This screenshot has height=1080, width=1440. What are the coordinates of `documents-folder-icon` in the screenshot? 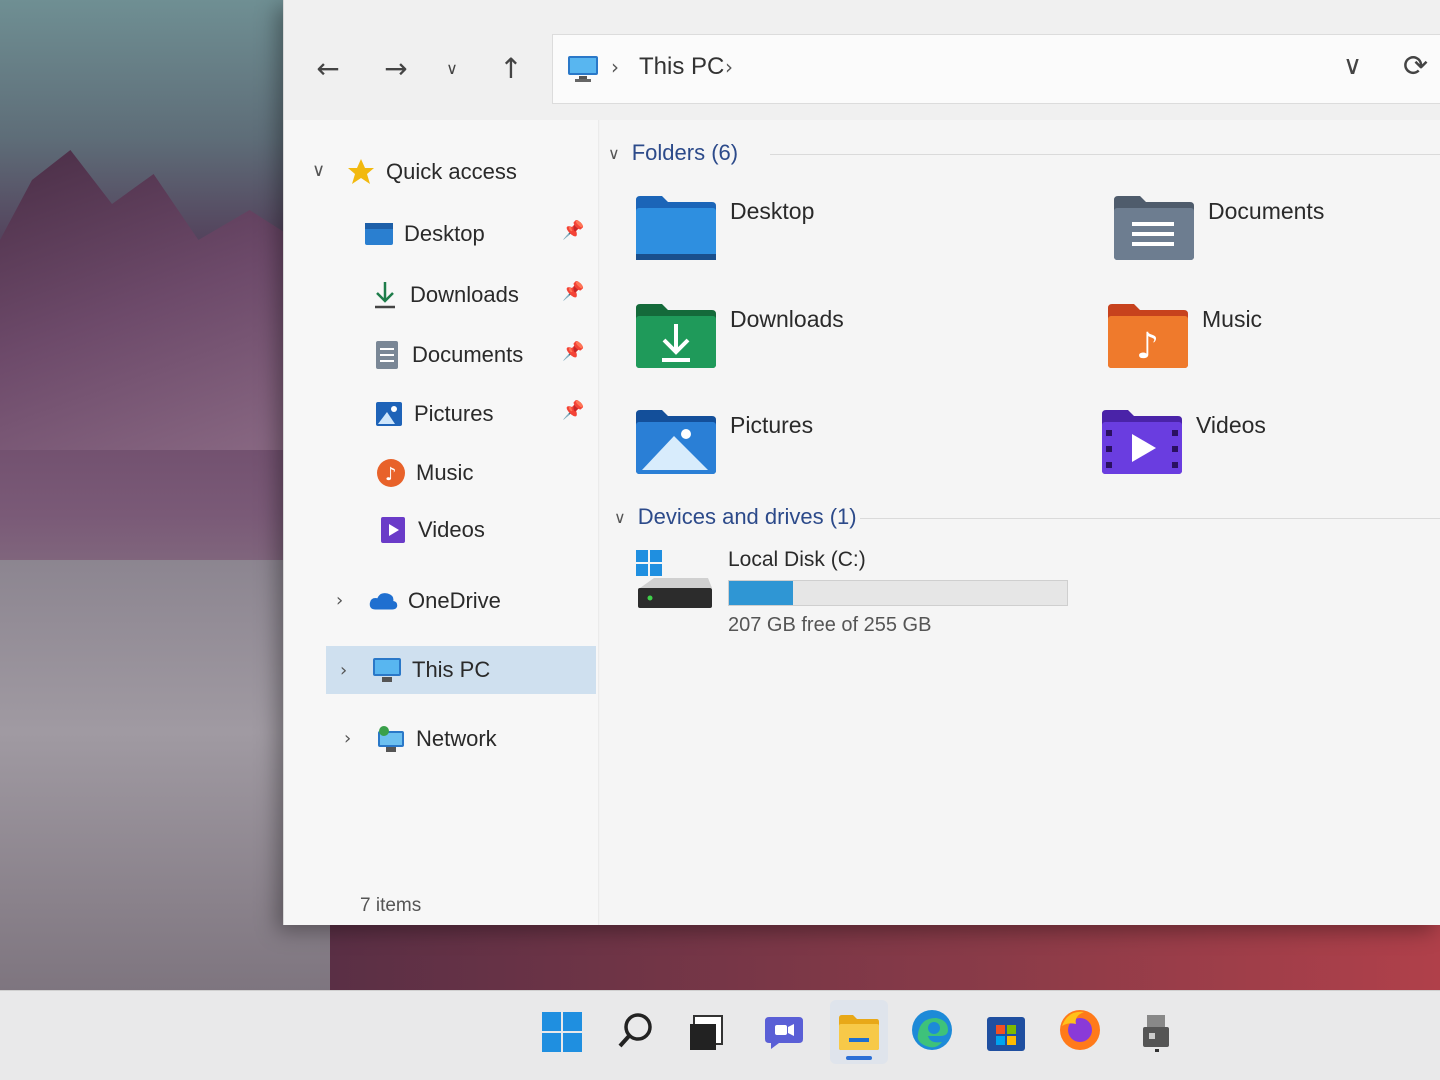 It's located at (1154, 228).